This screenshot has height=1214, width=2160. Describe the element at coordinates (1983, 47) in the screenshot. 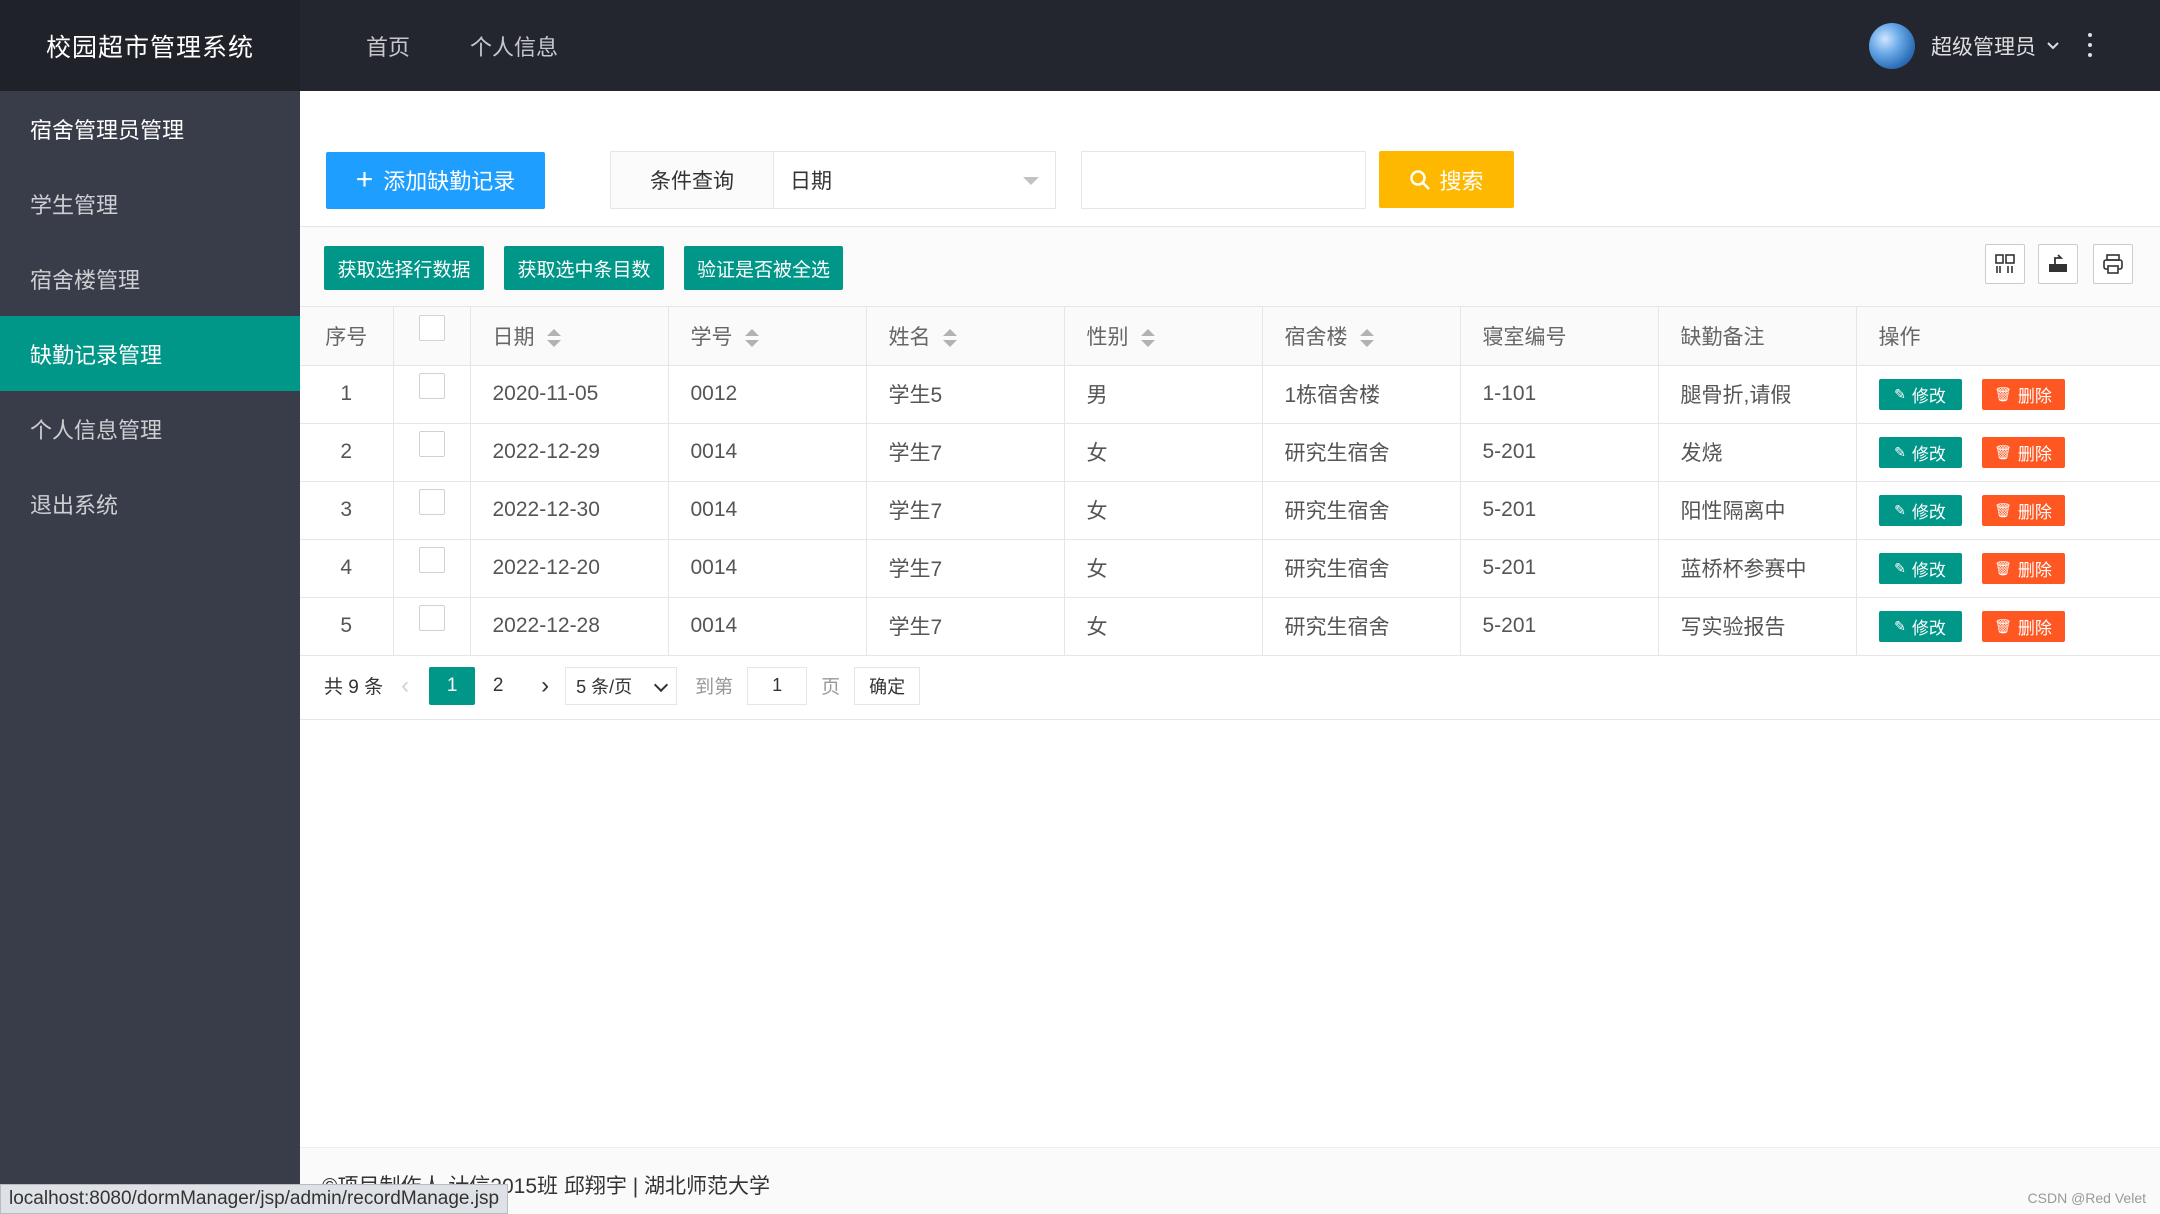

I see `user-name: 超级管理员` at that location.